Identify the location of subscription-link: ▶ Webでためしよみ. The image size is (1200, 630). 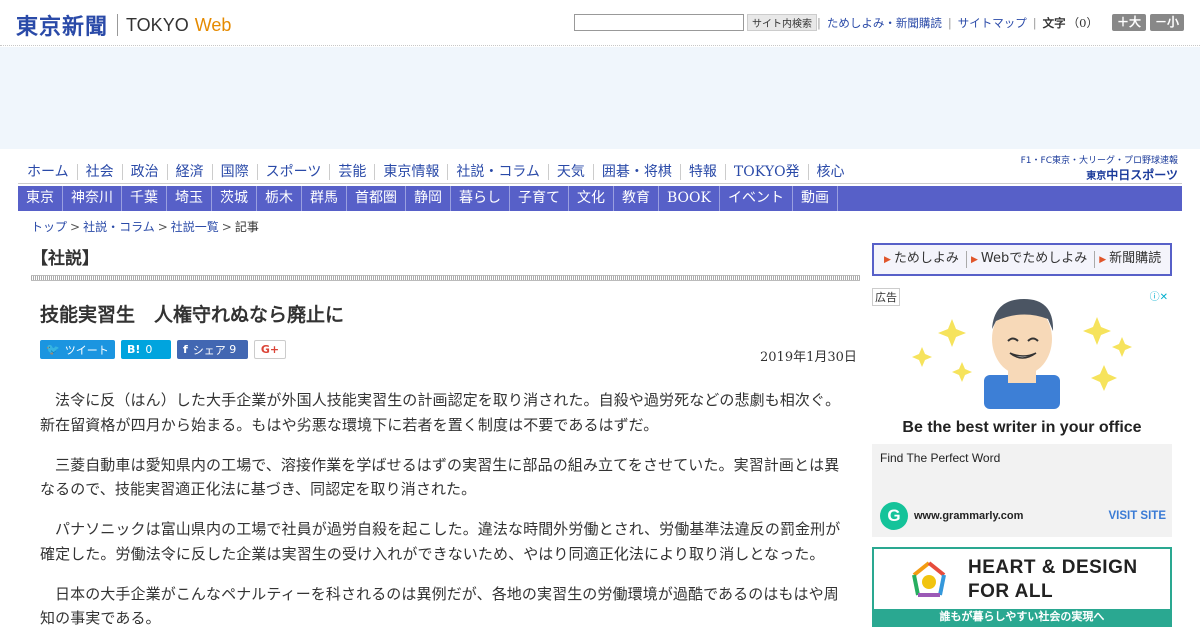
(1031, 259).